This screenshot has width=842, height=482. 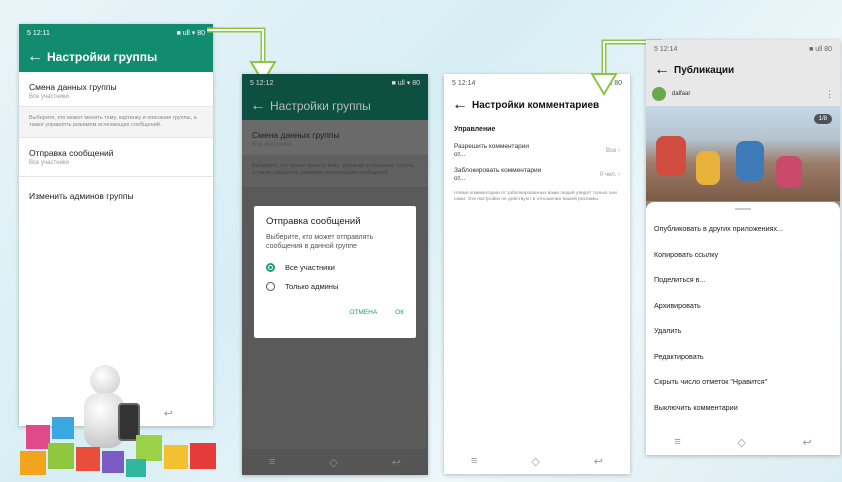 I want to click on row-title: Отправка сообщений, so click(x=71, y=153).